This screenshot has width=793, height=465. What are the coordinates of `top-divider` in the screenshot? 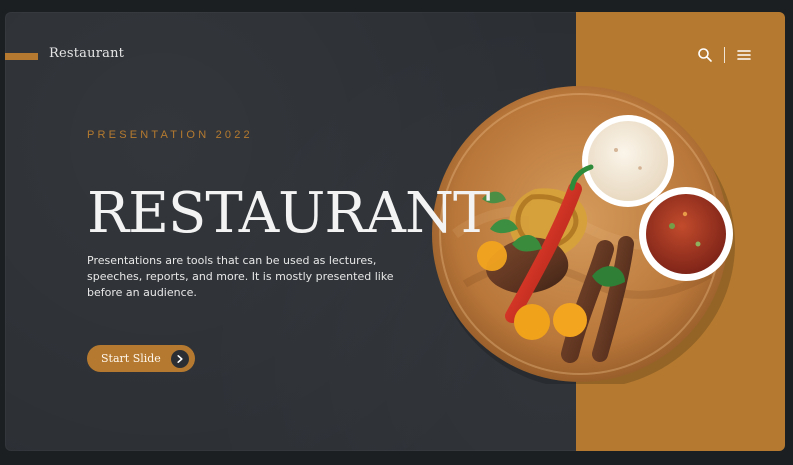 It's located at (724, 55).